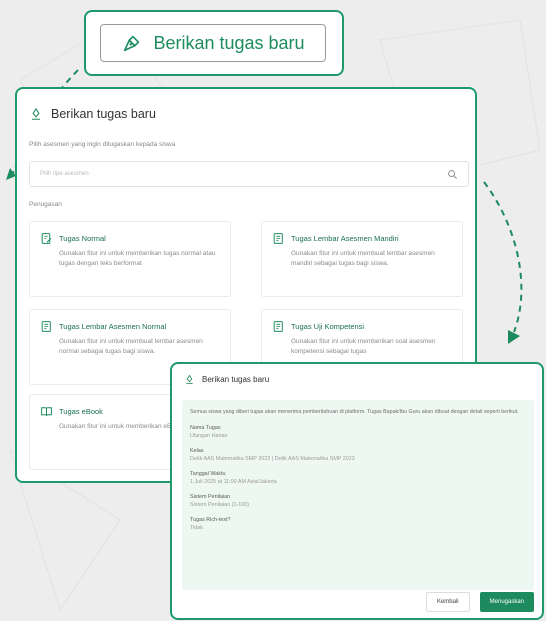 Image resolution: width=546 pixels, height=621 pixels. I want to click on new-task-button: Berikan tugas baru, so click(213, 43).